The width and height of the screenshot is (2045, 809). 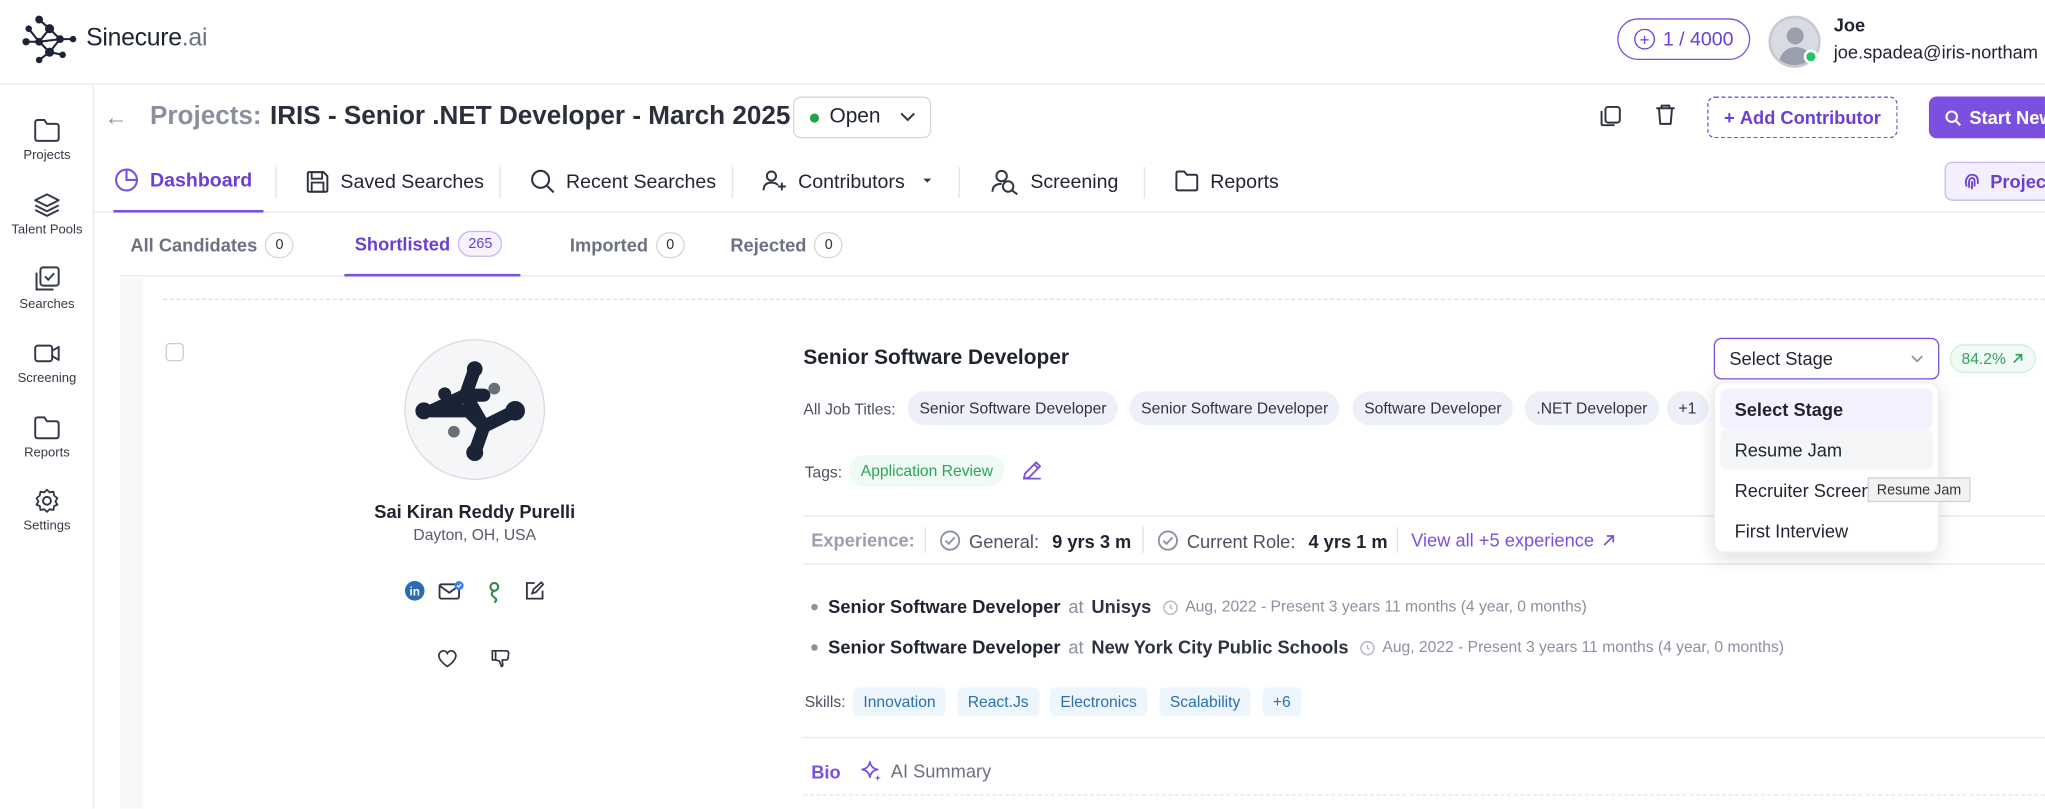 What do you see at coordinates (1226, 181) in the screenshot?
I see `tab-reports: Reports` at bounding box center [1226, 181].